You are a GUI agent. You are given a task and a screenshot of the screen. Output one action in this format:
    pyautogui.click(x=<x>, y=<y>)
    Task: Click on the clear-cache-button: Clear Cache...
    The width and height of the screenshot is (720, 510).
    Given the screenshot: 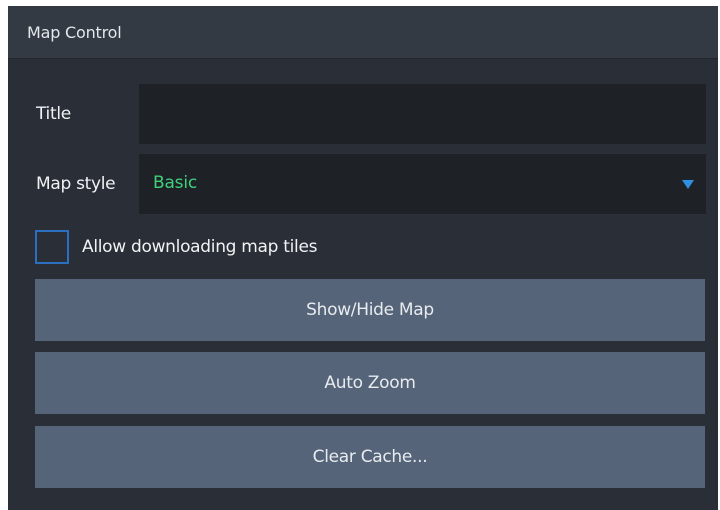 What is the action you would take?
    pyautogui.click(x=370, y=457)
    